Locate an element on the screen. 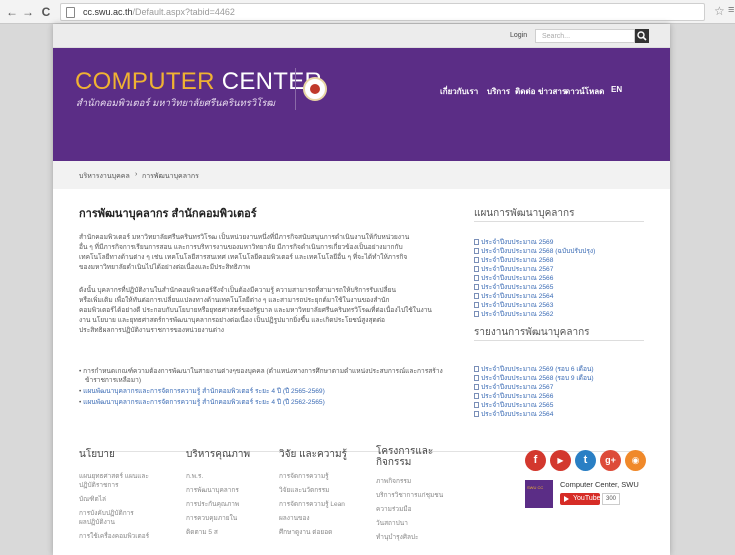 The width and height of the screenshot is (735, 555). play-icon is located at coordinates (566, 499).